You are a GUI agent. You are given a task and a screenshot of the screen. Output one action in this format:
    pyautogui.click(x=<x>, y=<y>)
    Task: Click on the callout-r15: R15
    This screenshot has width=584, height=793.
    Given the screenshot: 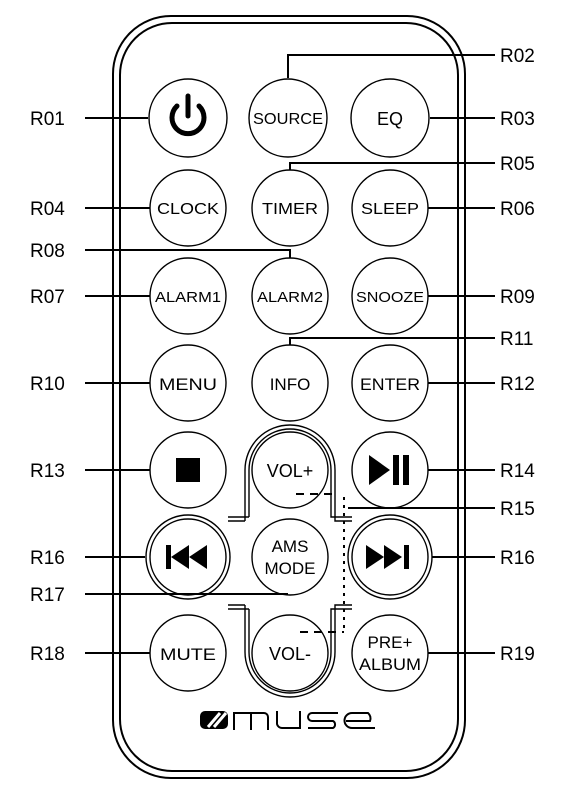 What is the action you would take?
    pyautogui.click(x=517, y=509)
    